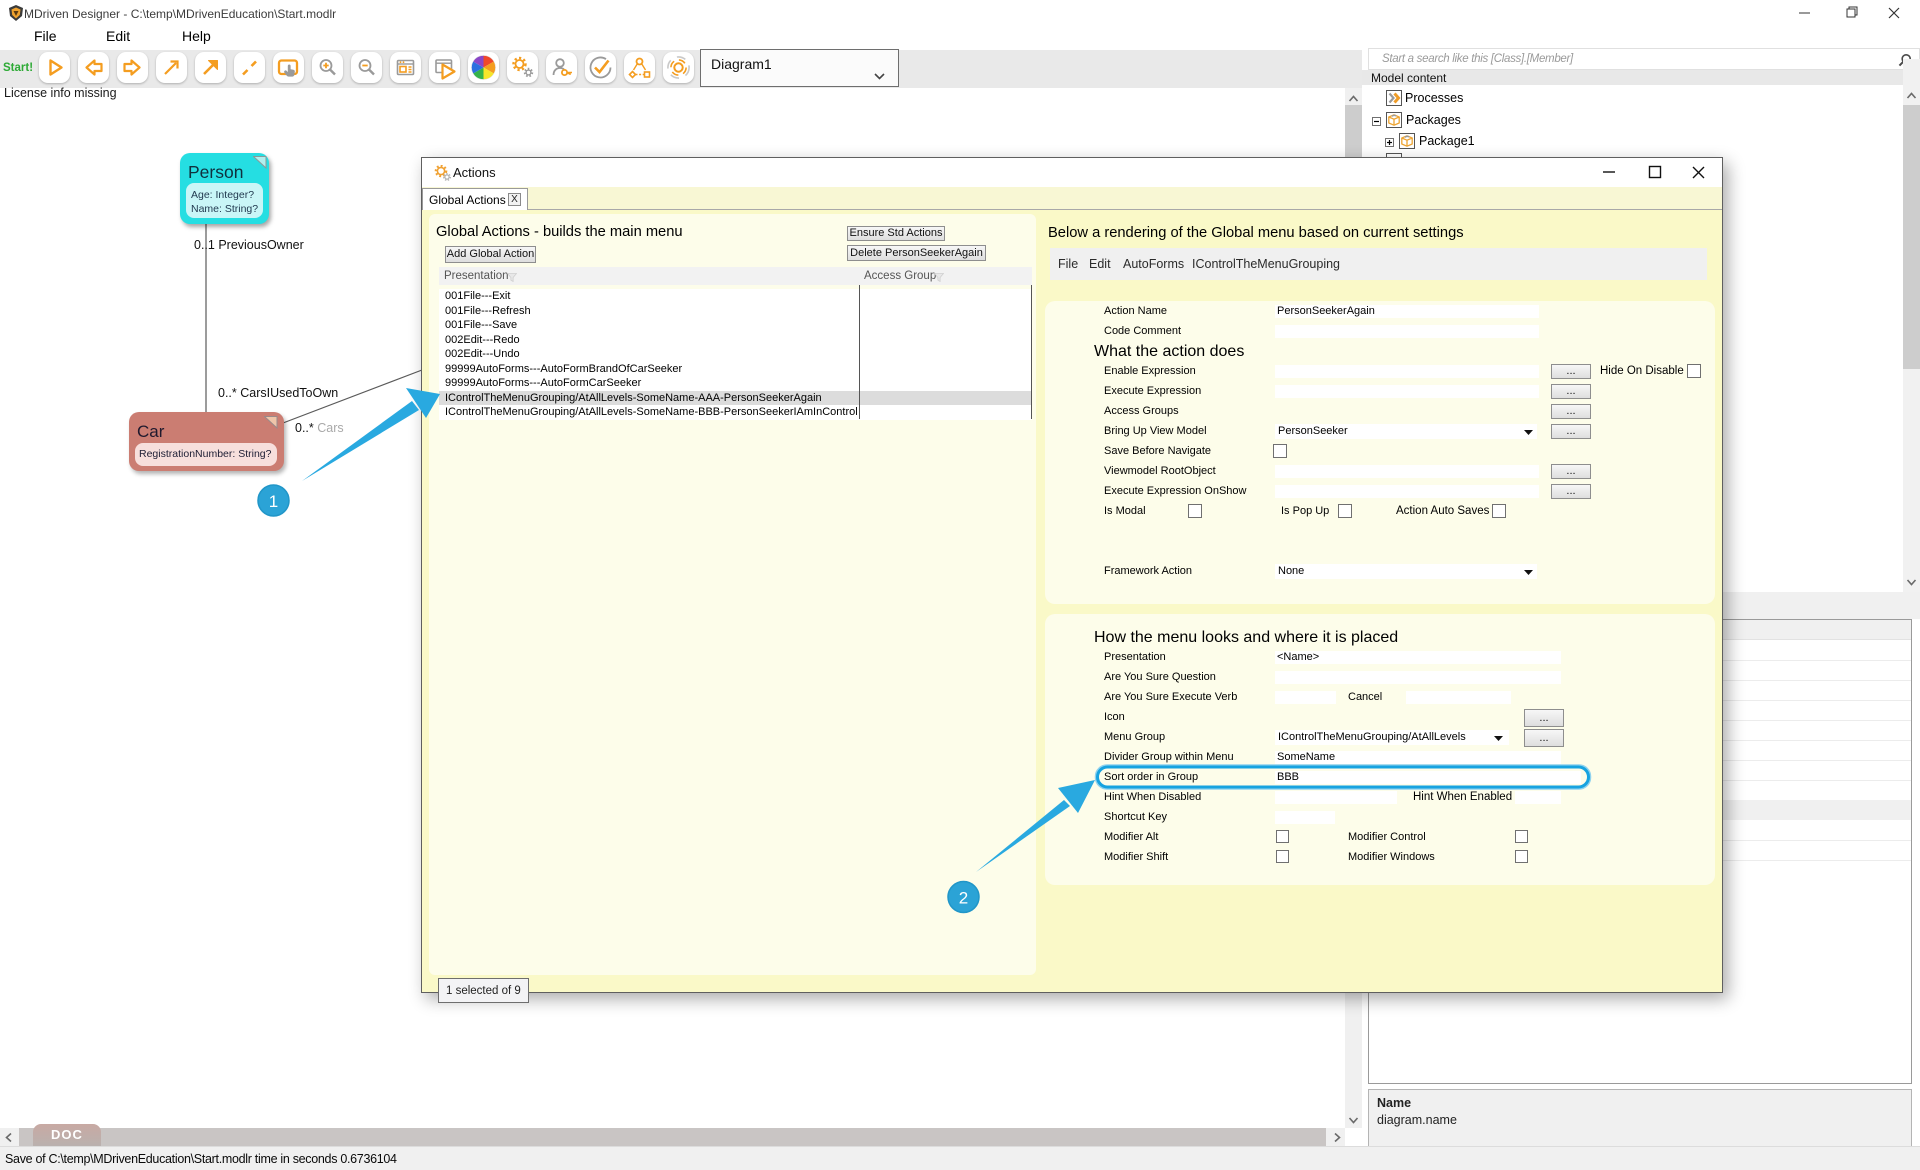 This screenshot has height=1170, width=1920. I want to click on svg-text: 2, so click(963, 898).